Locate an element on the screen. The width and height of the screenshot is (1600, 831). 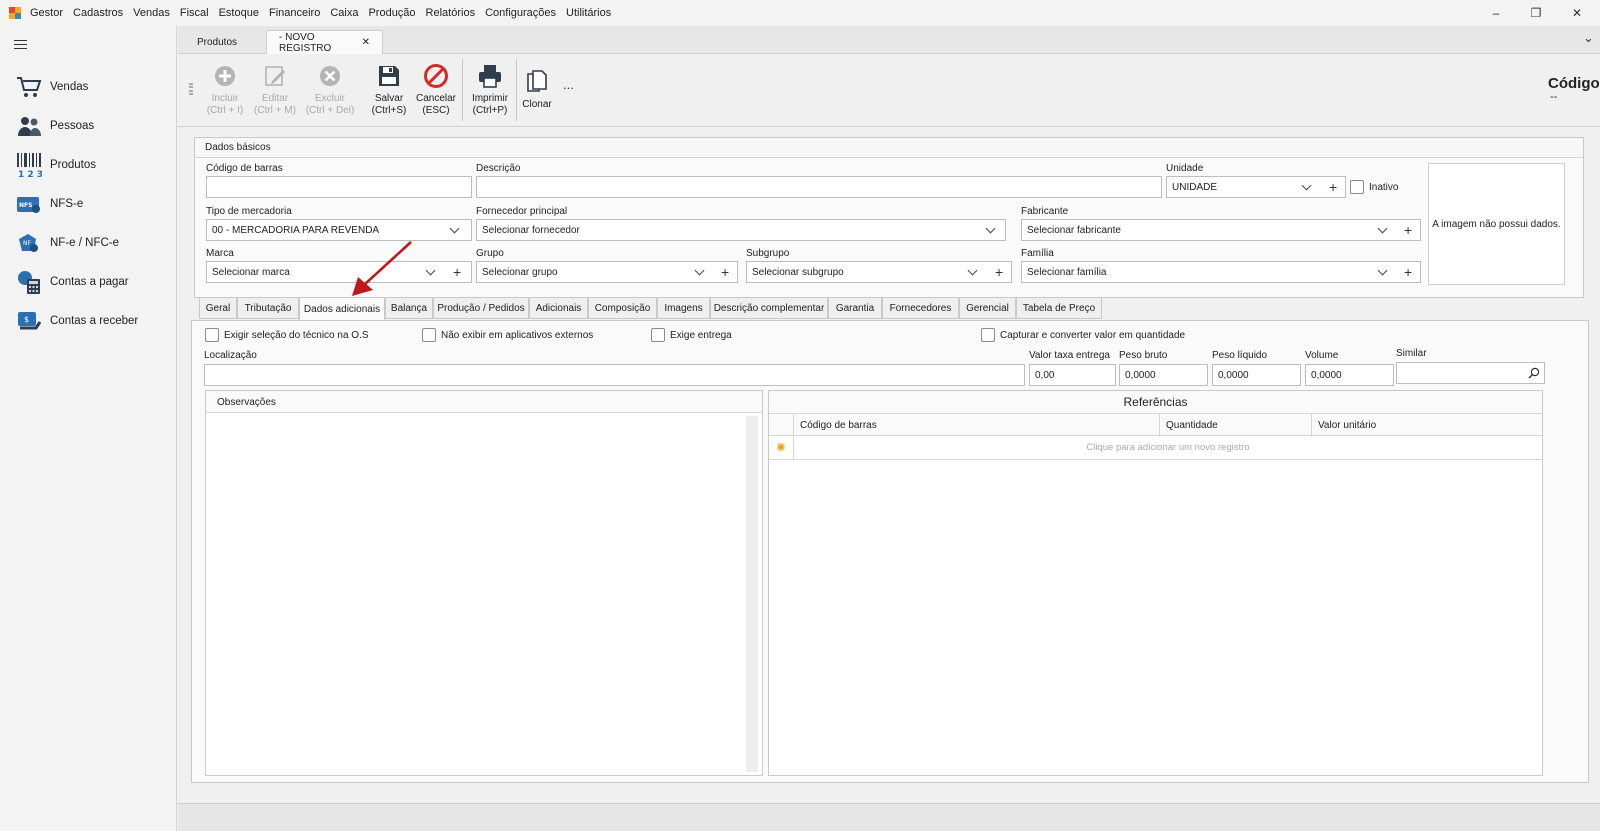
add-unidade-icon: + is located at coordinates (1333, 187).